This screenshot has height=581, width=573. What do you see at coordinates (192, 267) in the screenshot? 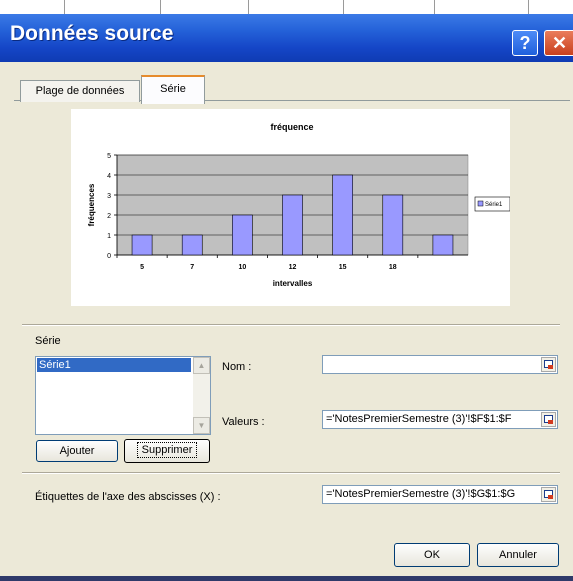
I see `x-tick-label: 7` at bounding box center [192, 267].